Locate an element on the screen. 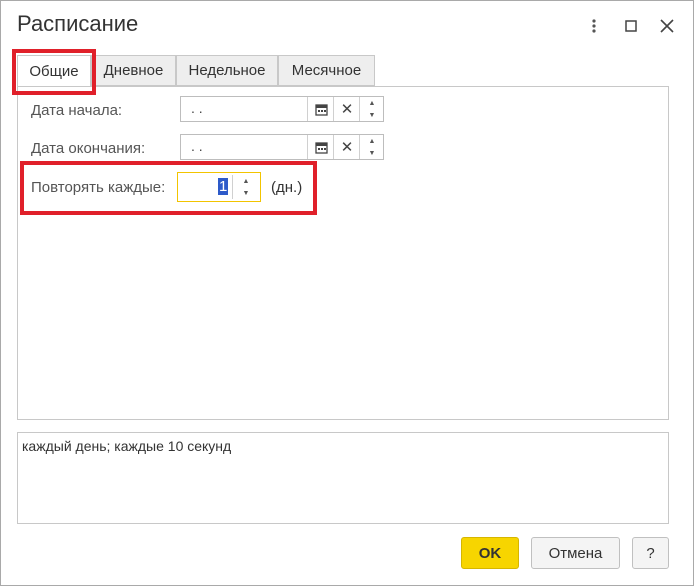  ok-button: OK is located at coordinates (490, 553).